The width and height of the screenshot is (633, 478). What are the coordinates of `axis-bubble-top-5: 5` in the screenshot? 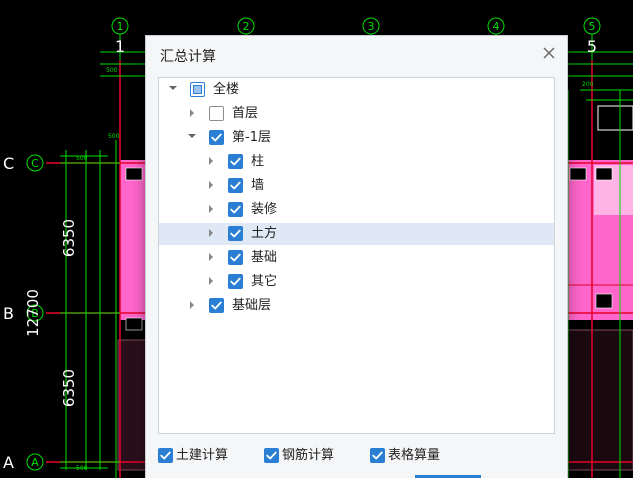 It's located at (592, 26).